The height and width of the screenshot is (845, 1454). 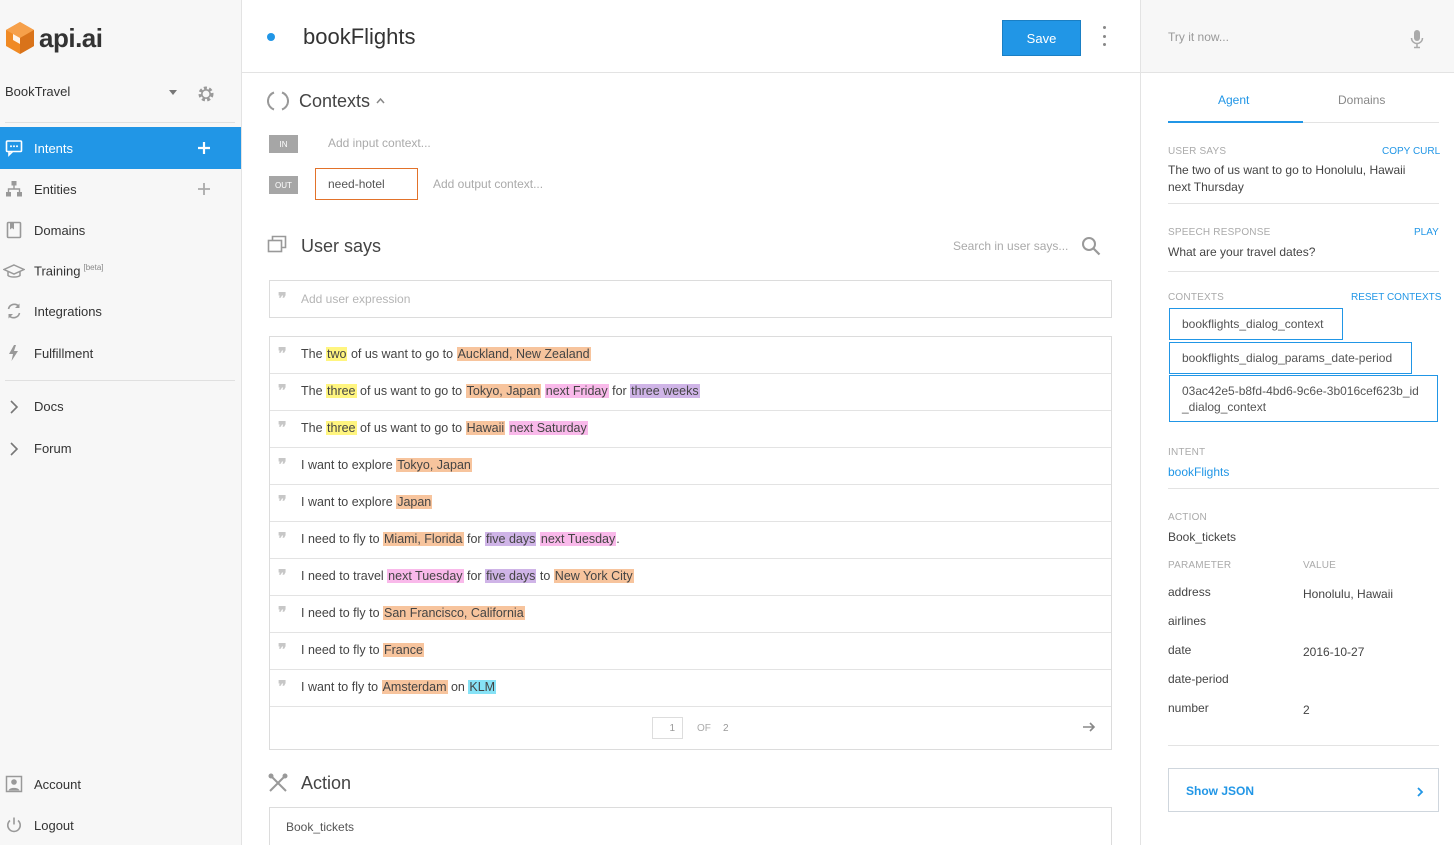 What do you see at coordinates (362, 650) in the screenshot?
I see `example-text: I need to fly to France` at bounding box center [362, 650].